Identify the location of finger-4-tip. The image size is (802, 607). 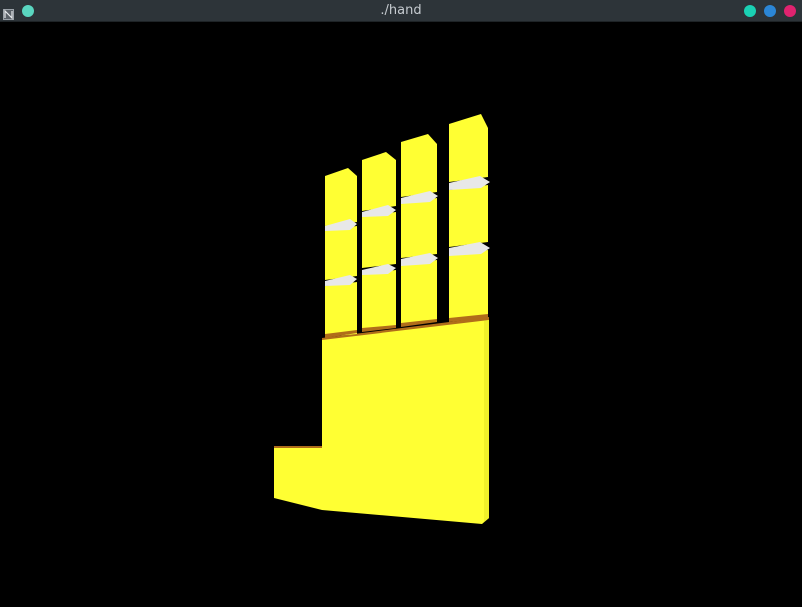
(468, 148).